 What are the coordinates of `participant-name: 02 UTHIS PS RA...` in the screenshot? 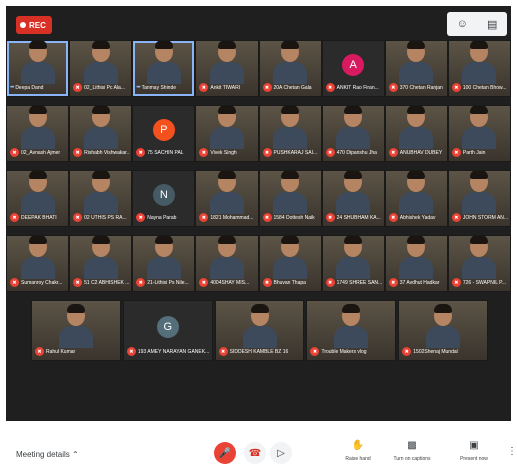 It's located at (105, 217).